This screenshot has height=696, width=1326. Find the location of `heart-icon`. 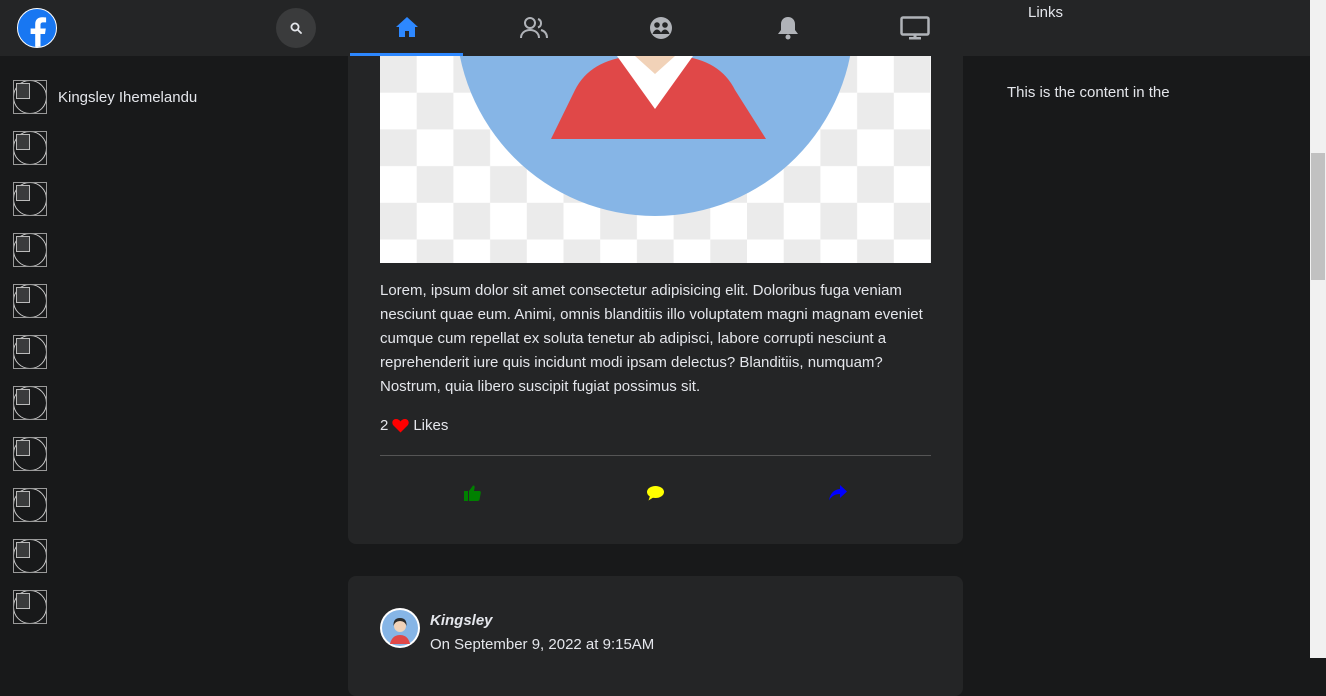

heart-icon is located at coordinates (401, 425).